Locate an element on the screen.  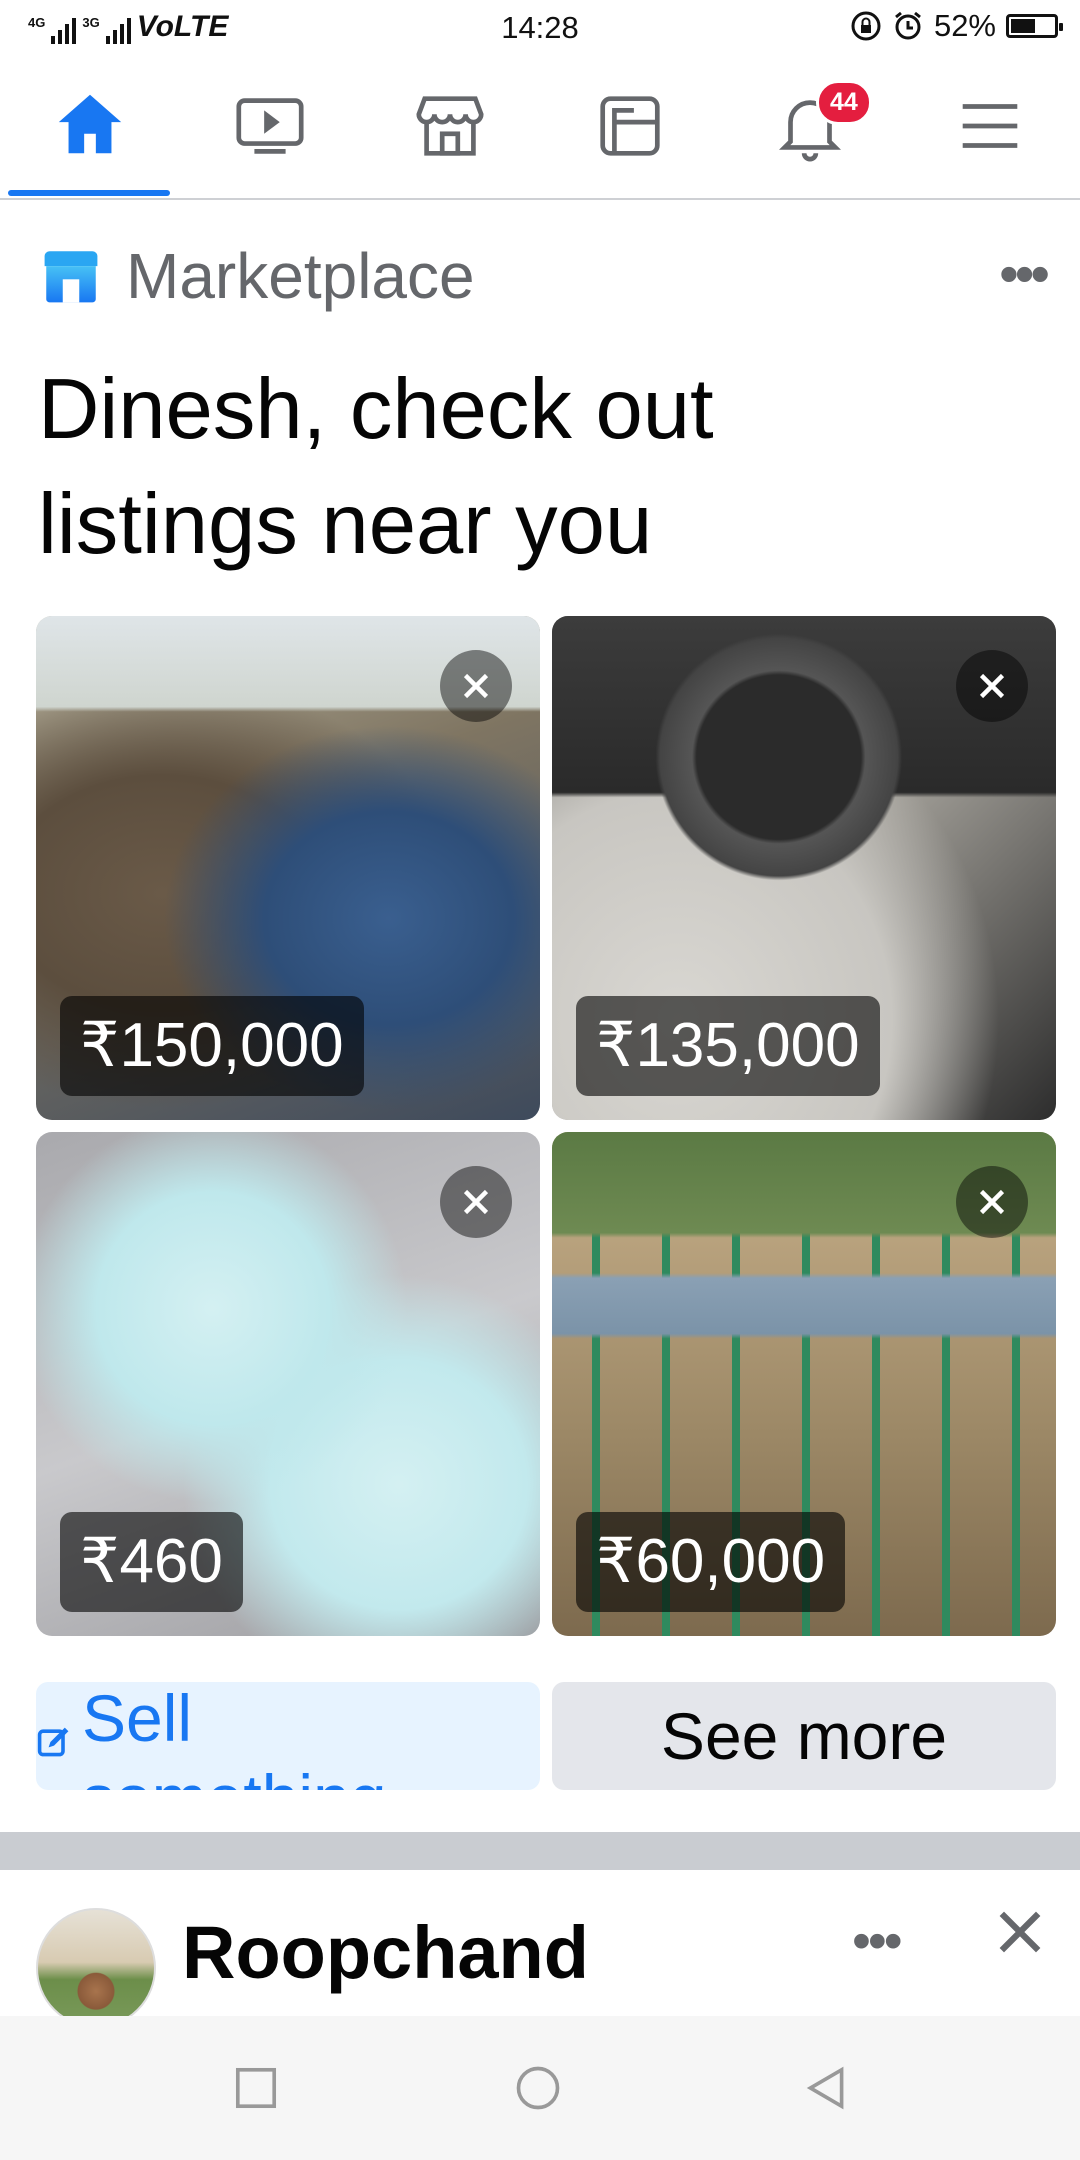
marketplace-header: Marketplace is located at coordinates (256, 276).